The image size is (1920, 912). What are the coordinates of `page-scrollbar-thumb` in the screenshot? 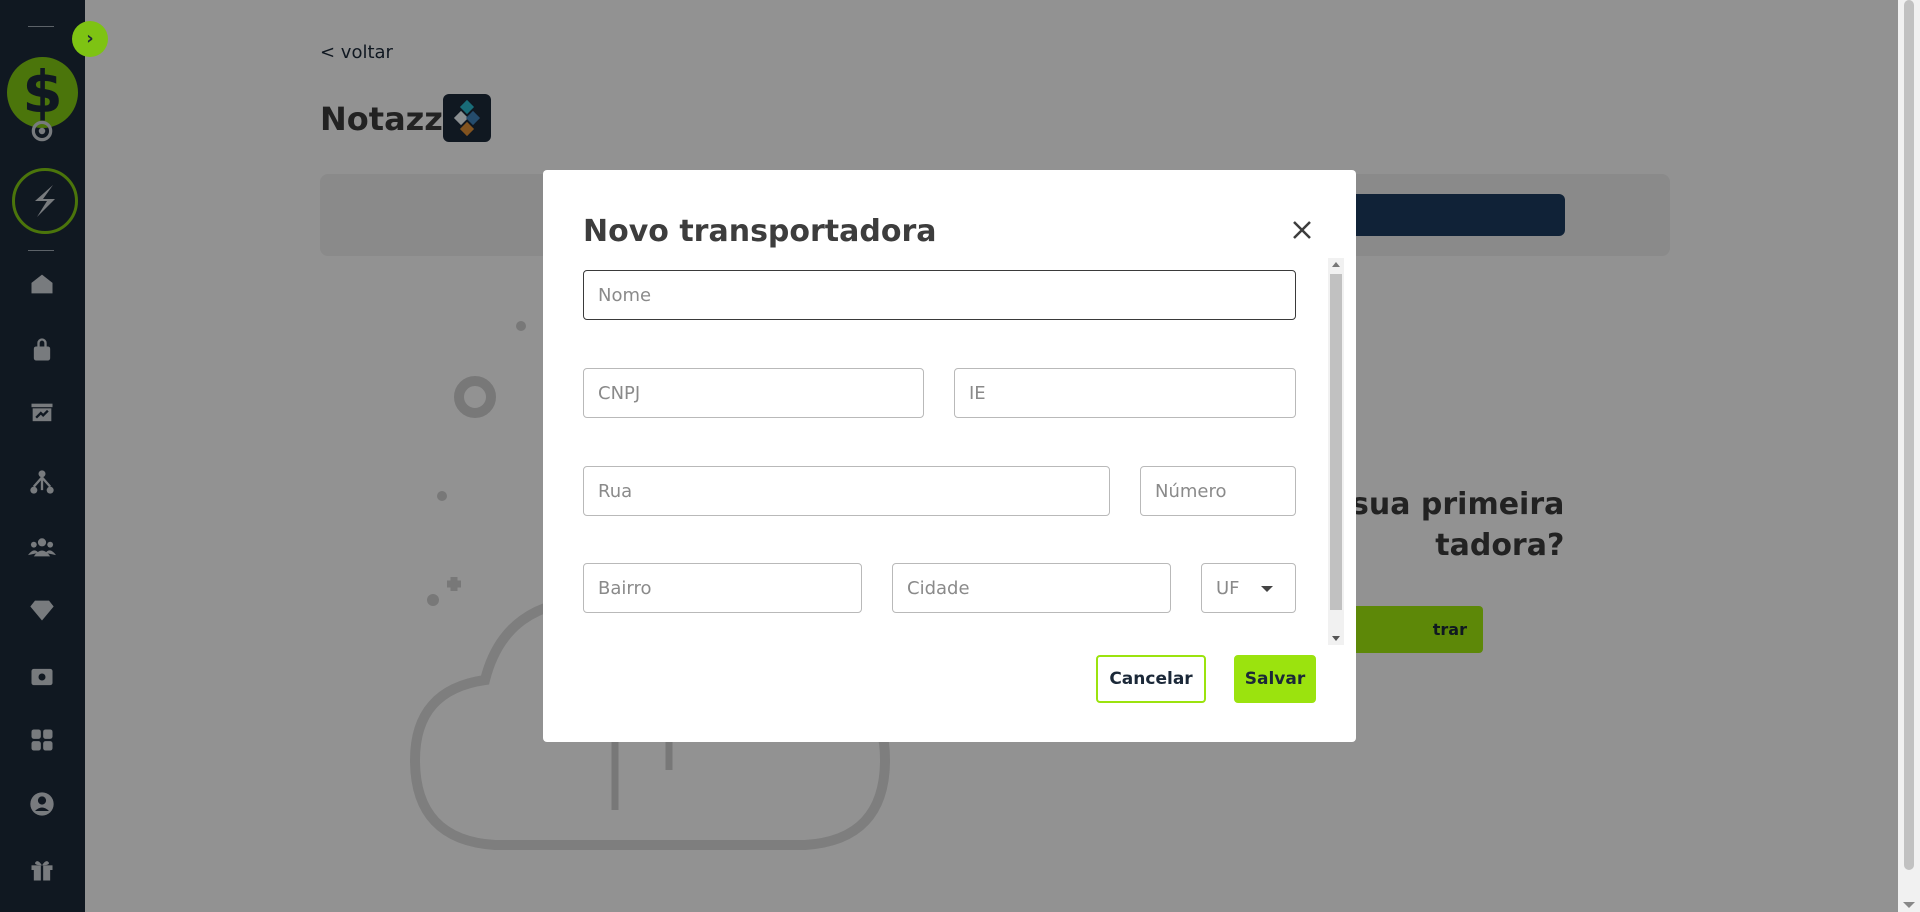 It's located at (1909, 435).